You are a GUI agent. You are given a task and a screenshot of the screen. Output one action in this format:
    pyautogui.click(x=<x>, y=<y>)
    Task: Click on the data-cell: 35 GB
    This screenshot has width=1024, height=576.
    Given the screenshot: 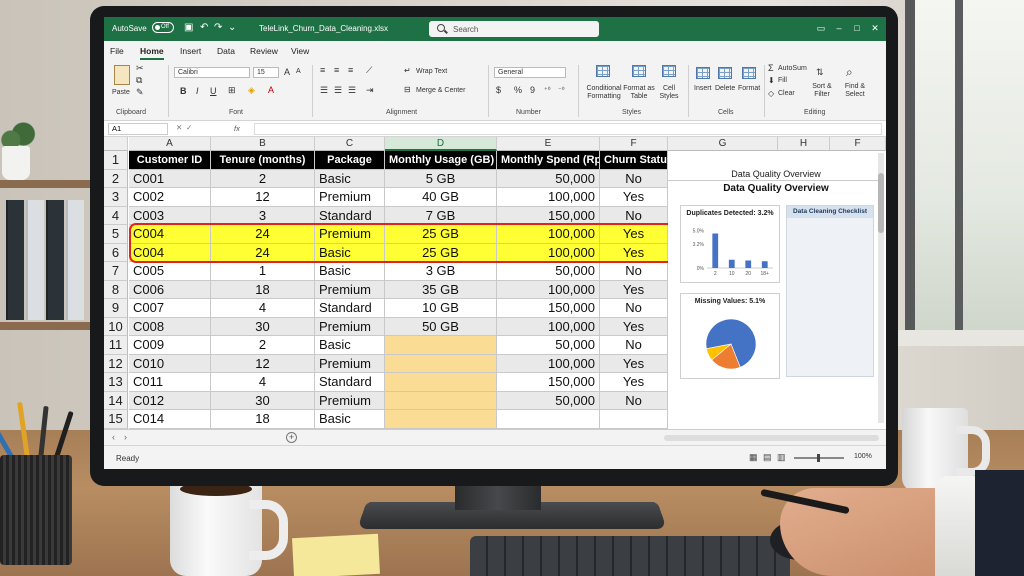 What is the action you would take?
    pyautogui.click(x=441, y=289)
    